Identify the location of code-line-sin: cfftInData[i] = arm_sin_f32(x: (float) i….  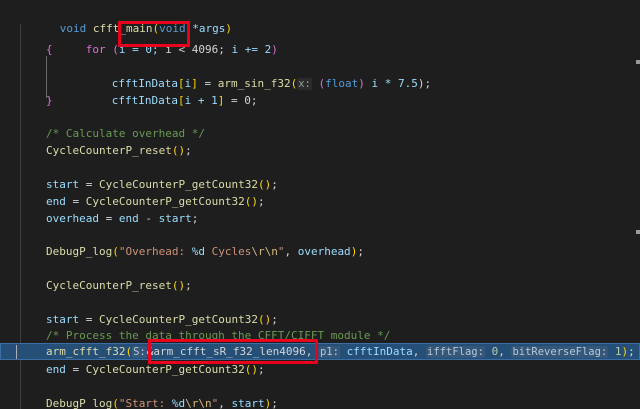
(320, 74).